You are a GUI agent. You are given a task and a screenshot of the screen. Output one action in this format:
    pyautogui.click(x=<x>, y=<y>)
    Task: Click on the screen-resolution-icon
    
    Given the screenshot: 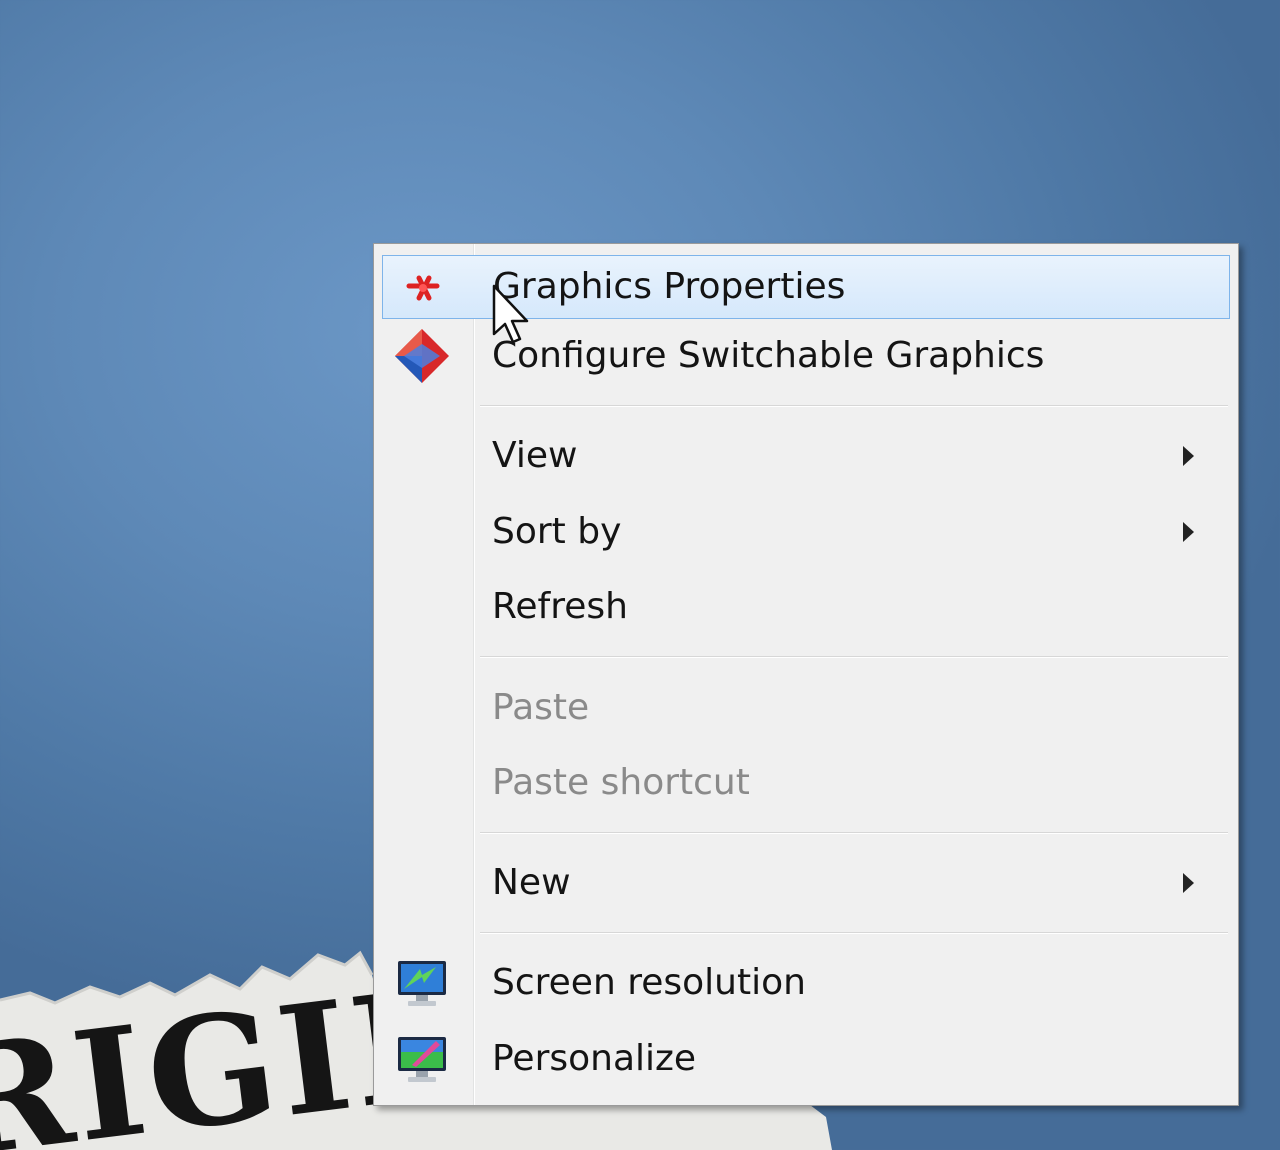 What is the action you would take?
    pyautogui.click(x=422, y=983)
    